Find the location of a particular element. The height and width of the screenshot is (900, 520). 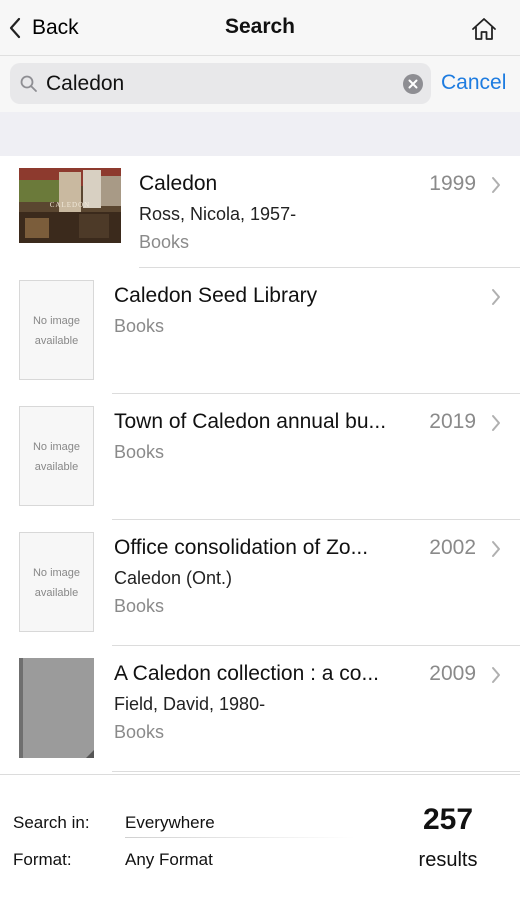

clear-x-icon is located at coordinates (413, 84).